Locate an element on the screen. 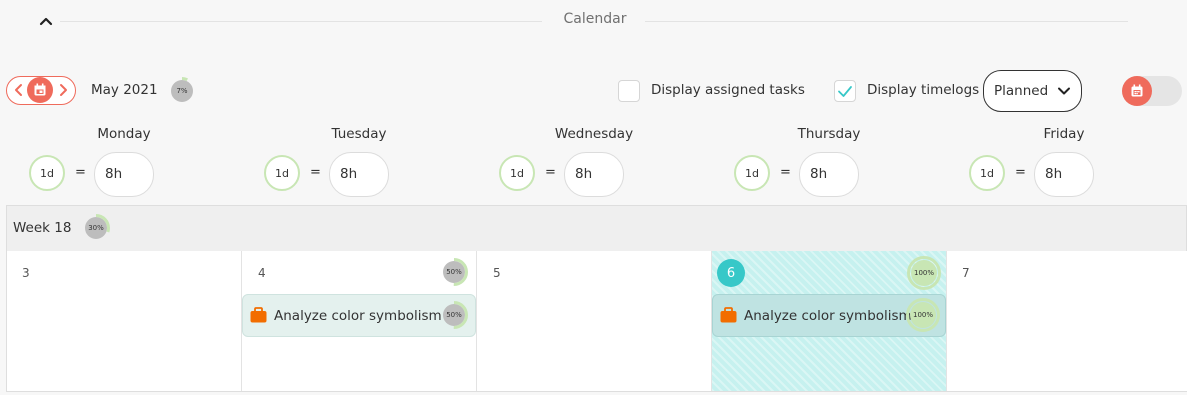 The image size is (1187, 395). collapse-calendar-button is located at coordinates (46, 22).